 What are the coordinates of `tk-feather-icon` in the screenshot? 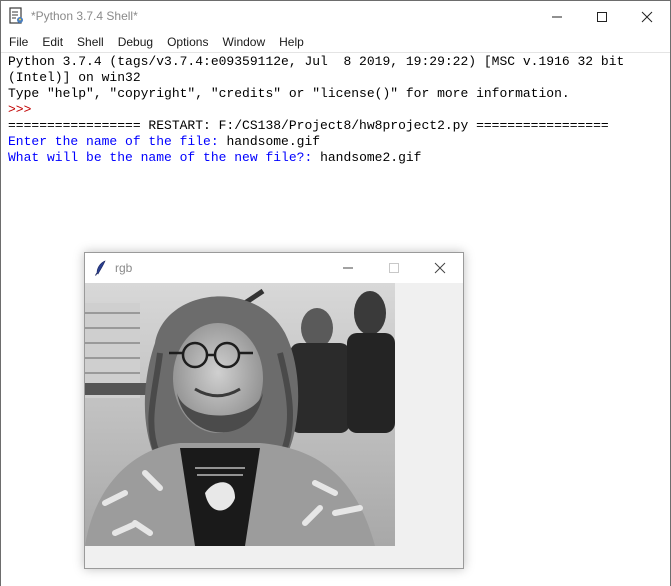 It's located at (100, 268).